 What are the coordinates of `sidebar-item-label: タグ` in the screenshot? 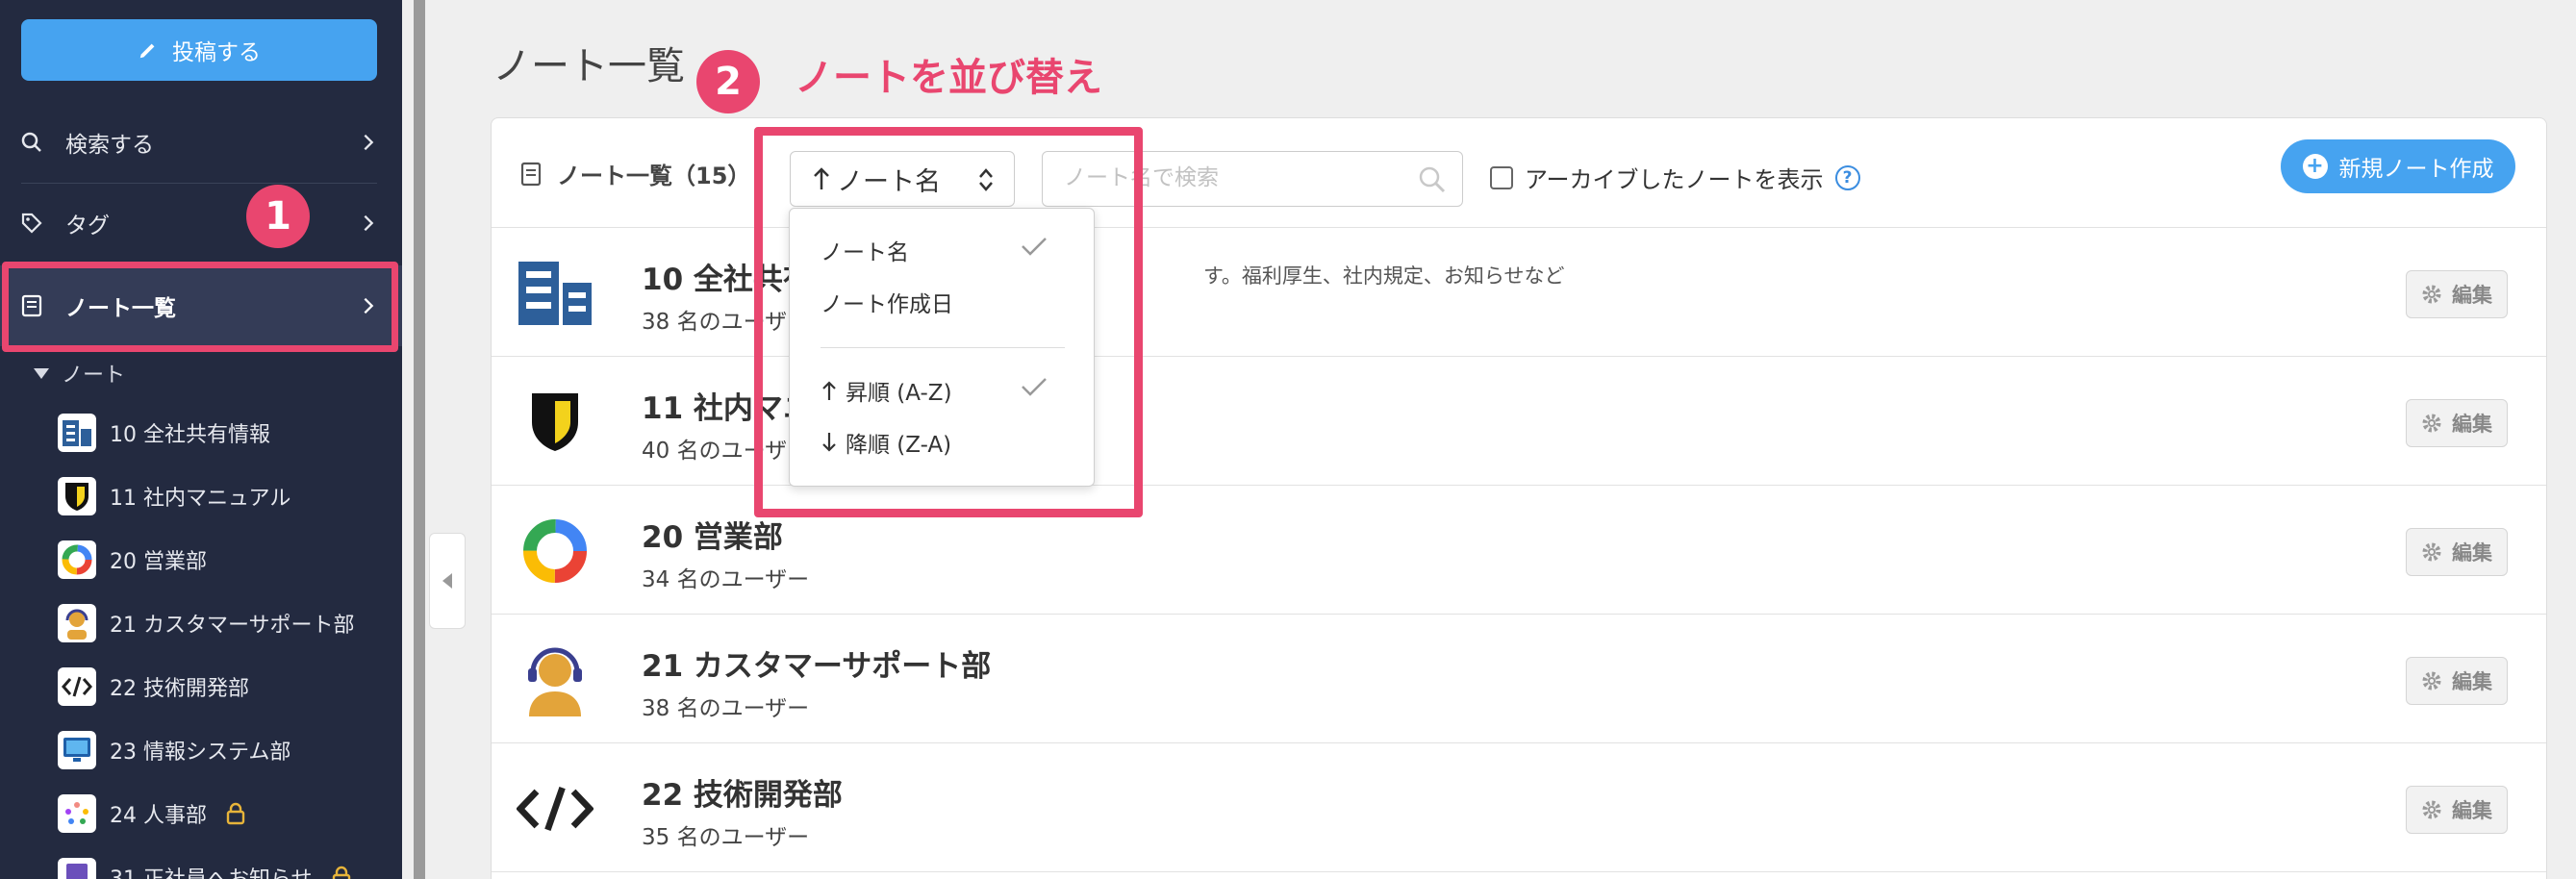 It's located at (88, 226).